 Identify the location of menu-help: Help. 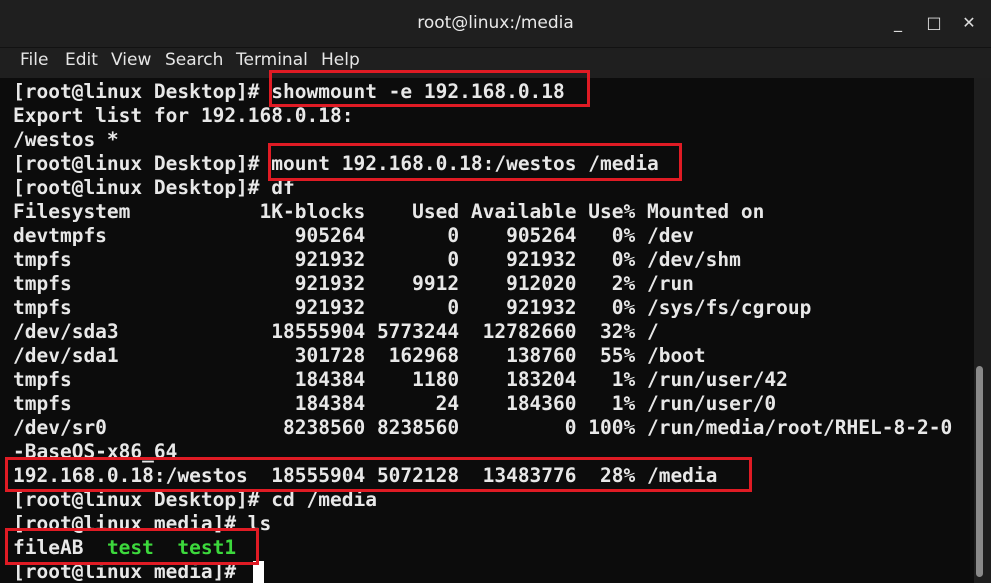
(340, 60).